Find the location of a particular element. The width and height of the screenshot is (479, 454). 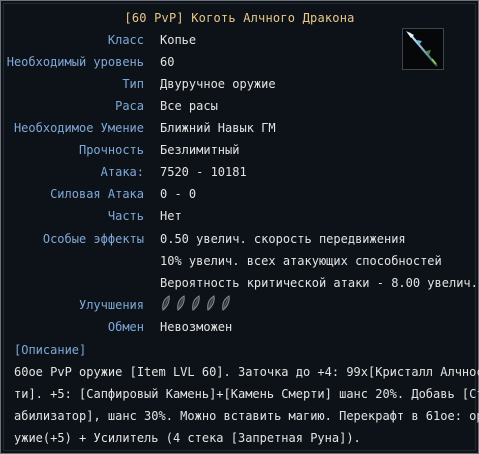

attr-label-part: Часть is located at coordinates (125, 216).